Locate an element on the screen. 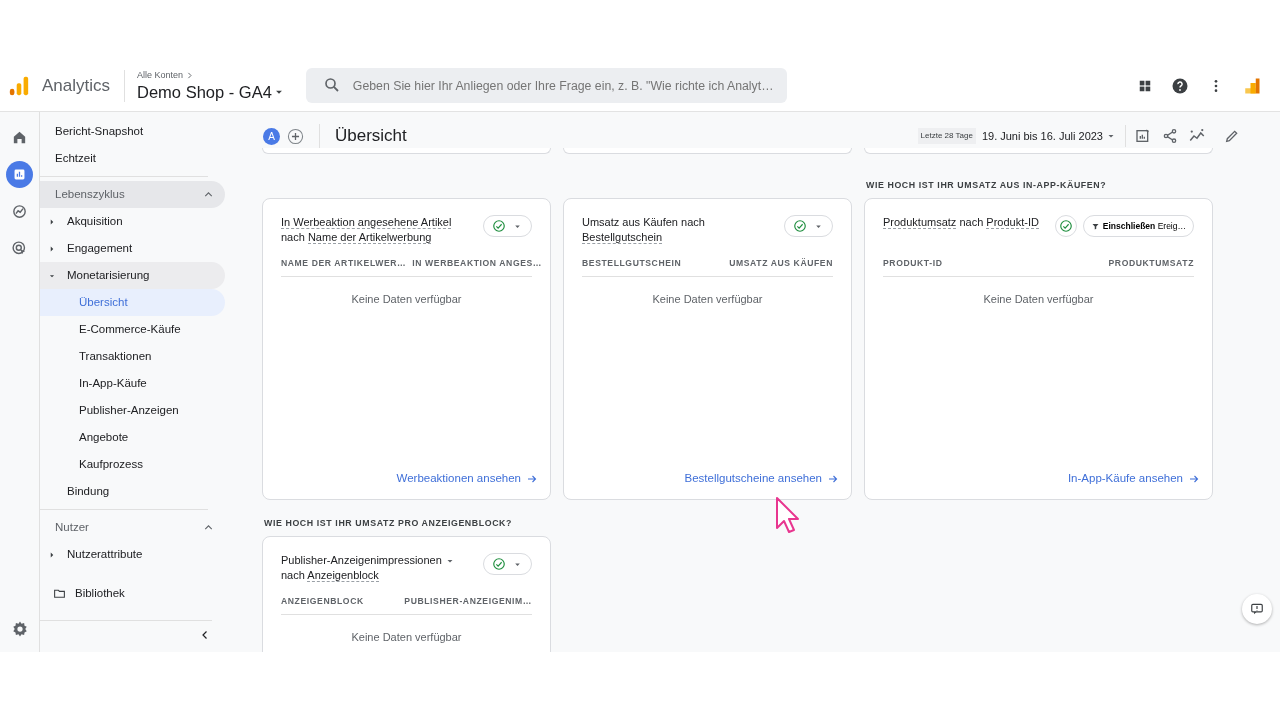 This screenshot has height=720, width=1280. reports-icon is located at coordinates (19, 174).